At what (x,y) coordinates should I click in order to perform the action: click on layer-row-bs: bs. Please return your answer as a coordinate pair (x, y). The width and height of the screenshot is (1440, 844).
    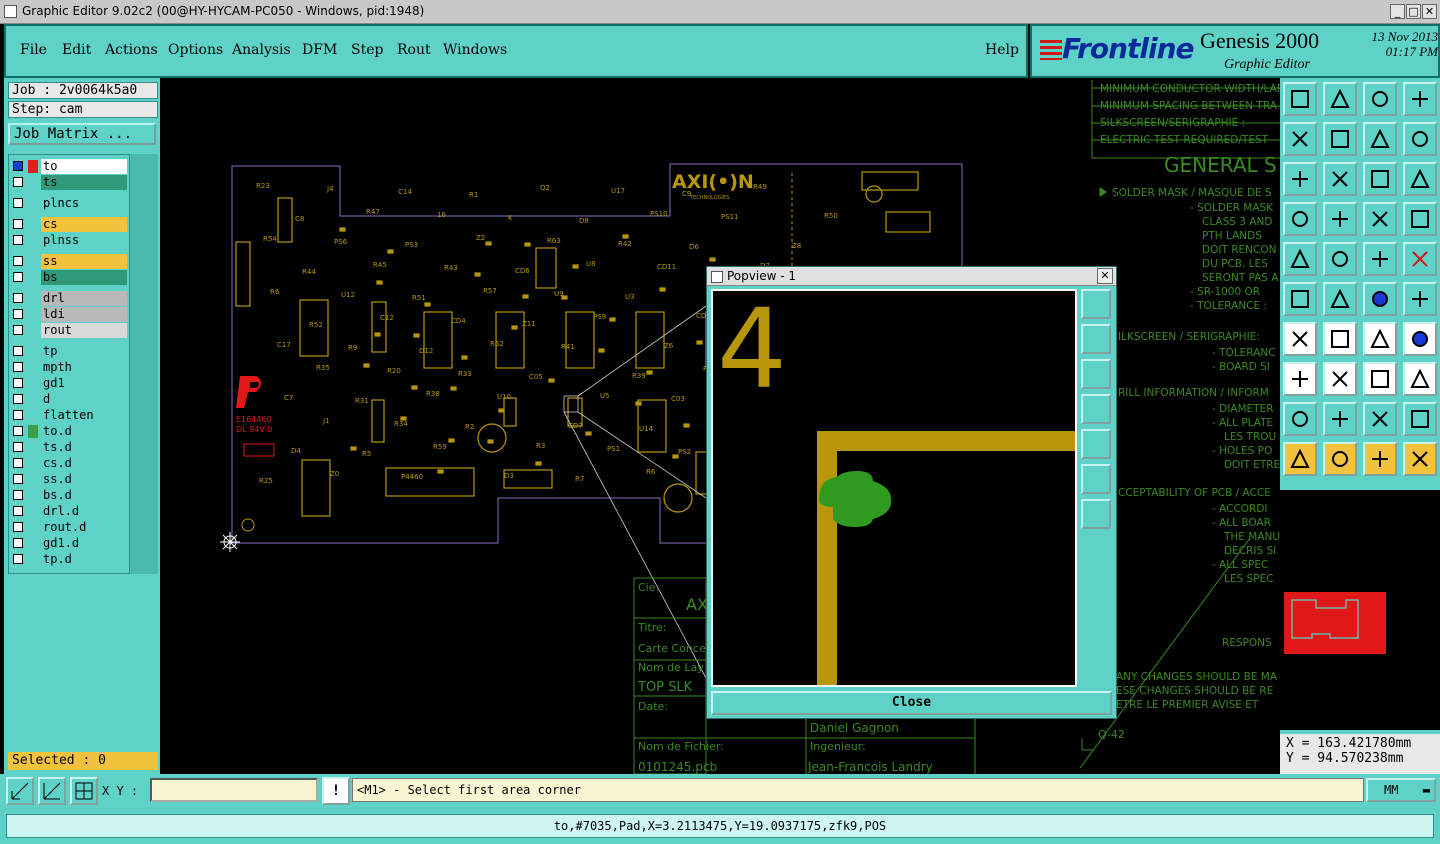
    Looking at the image, I should click on (70, 277).